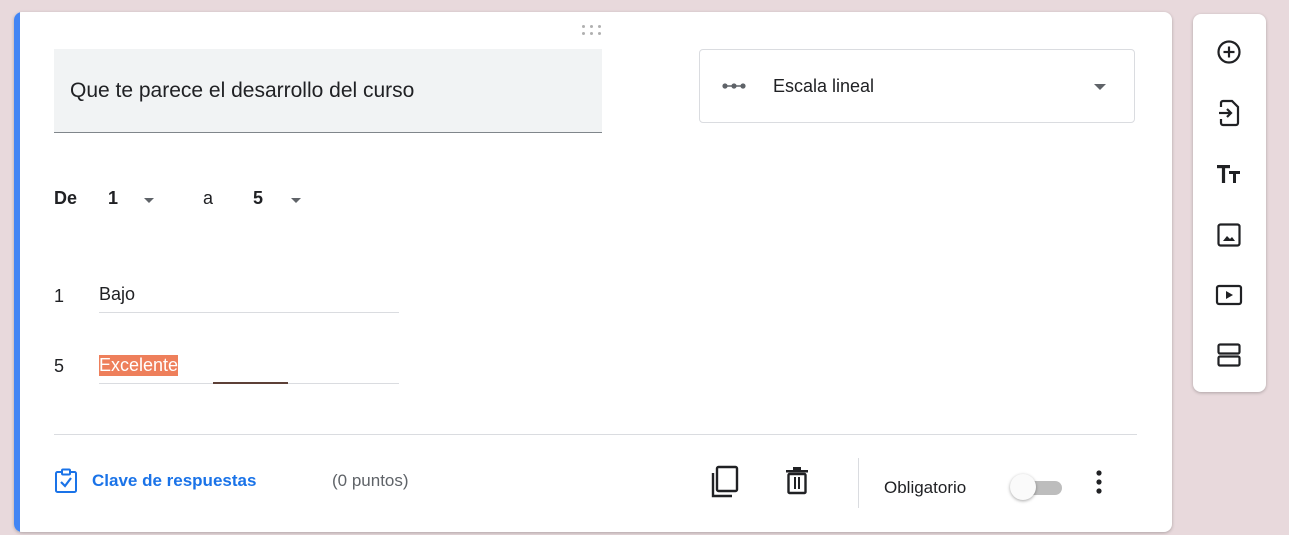 This screenshot has height=535, width=1289. I want to click on add-title-icon, so click(1228, 174).